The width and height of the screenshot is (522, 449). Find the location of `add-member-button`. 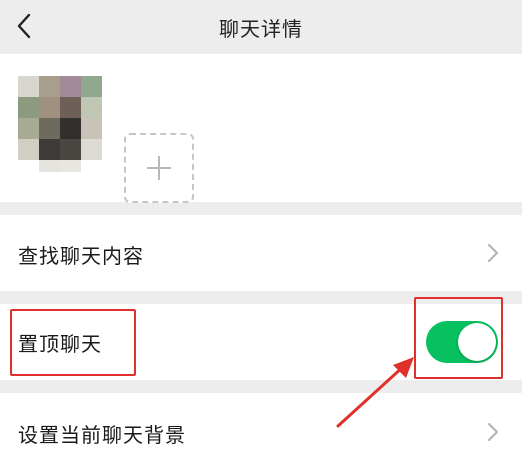

add-member-button is located at coordinates (159, 168).